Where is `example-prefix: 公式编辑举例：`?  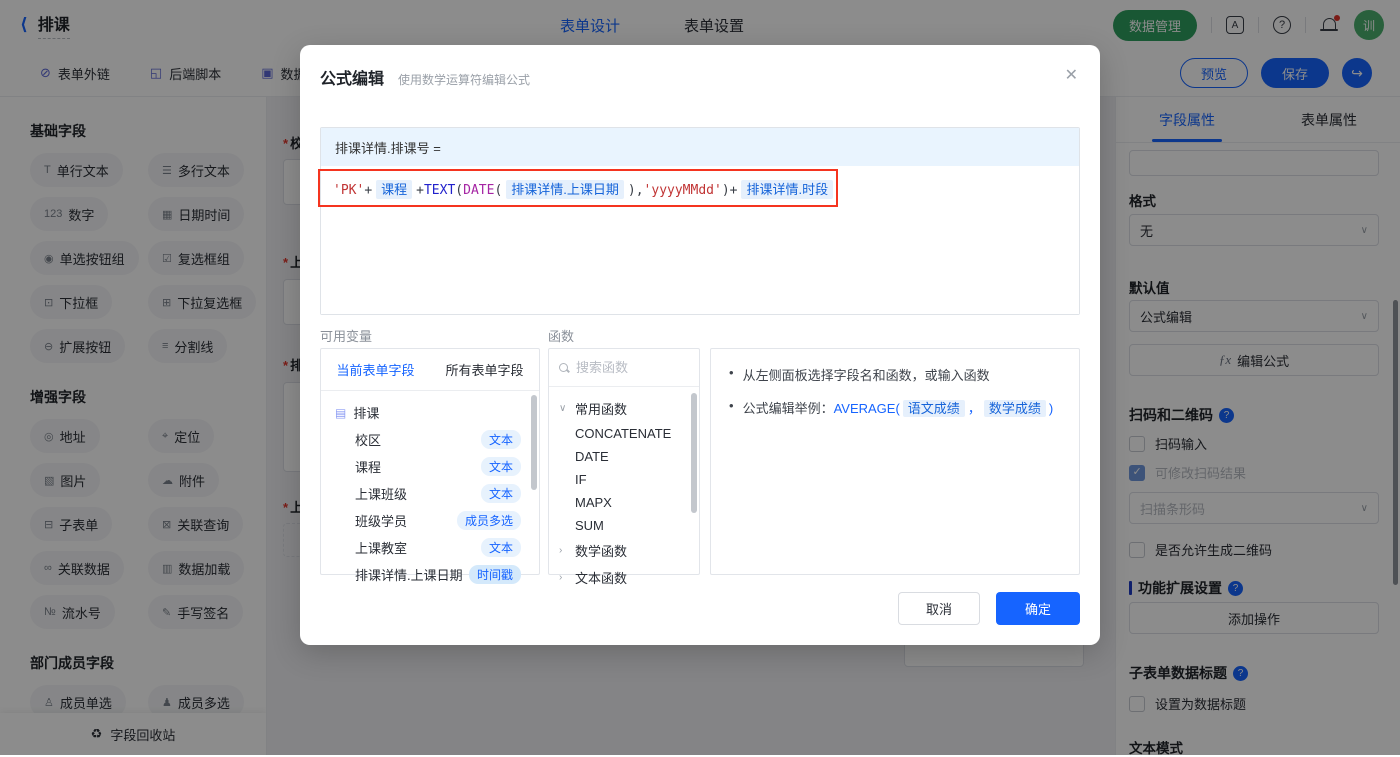 example-prefix: 公式编辑举例： is located at coordinates (788, 408).